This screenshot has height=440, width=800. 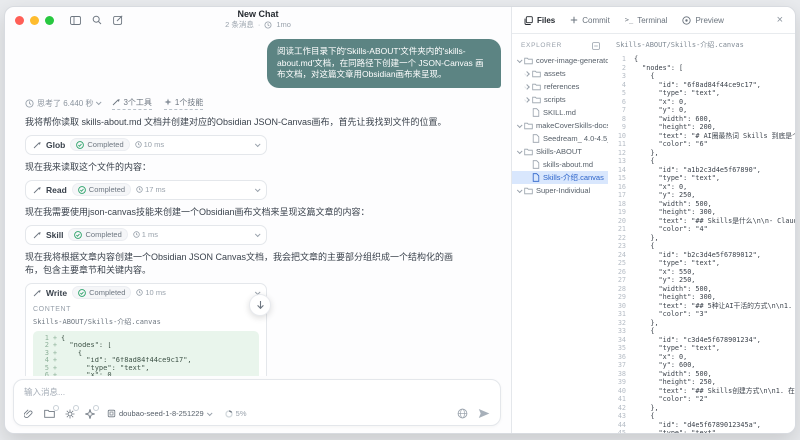 I want to click on editor-line: 11 "color": "6", so click(x=704, y=144).